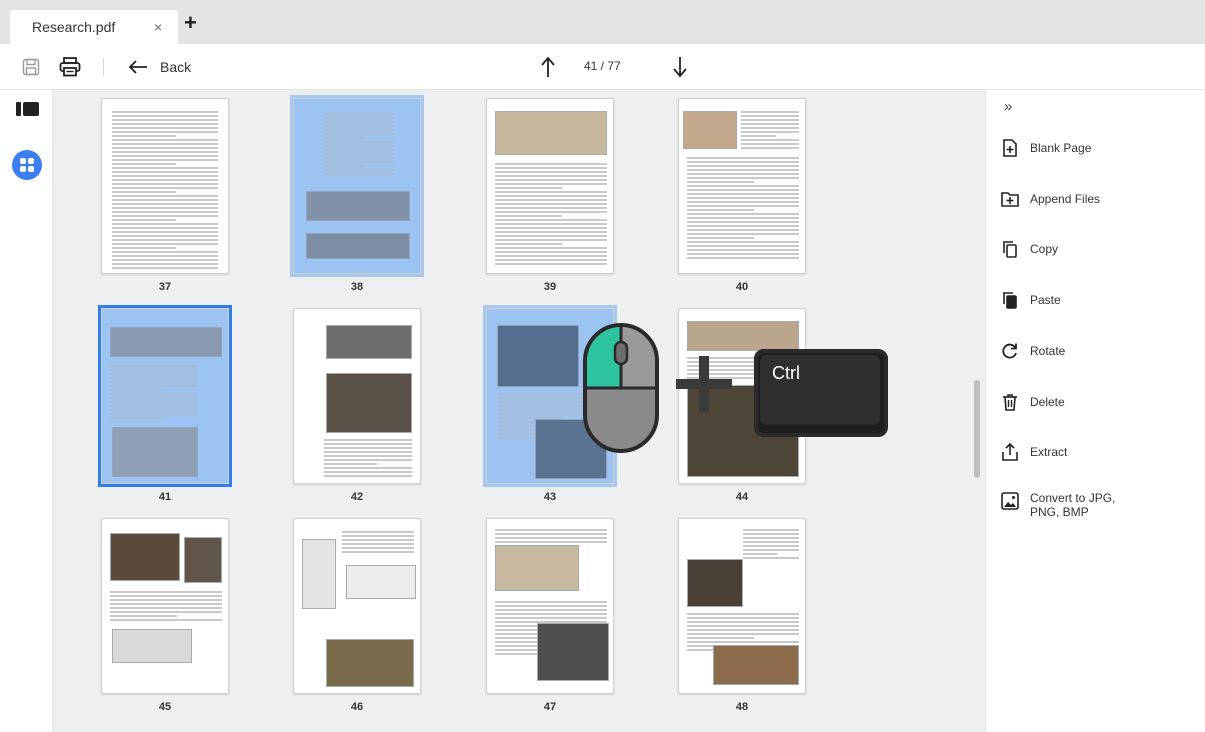 This screenshot has width=1205, height=732. I want to click on rotate-button: Rotate, so click(1098, 356).